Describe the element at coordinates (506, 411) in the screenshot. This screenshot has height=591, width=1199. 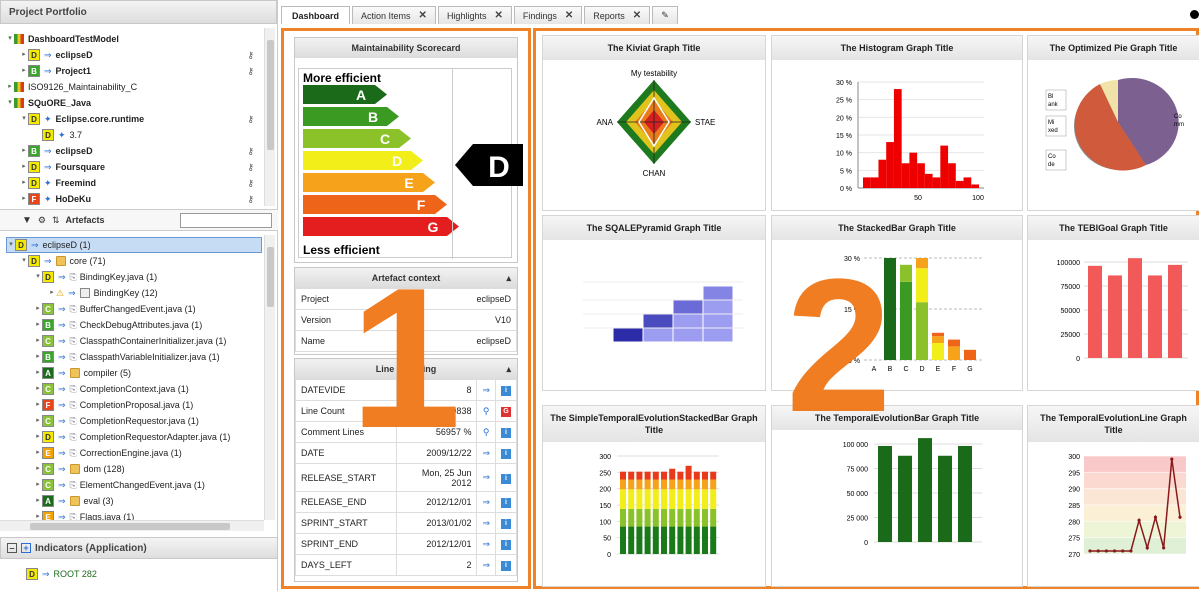
I see `metric-status-icon: G` at that location.